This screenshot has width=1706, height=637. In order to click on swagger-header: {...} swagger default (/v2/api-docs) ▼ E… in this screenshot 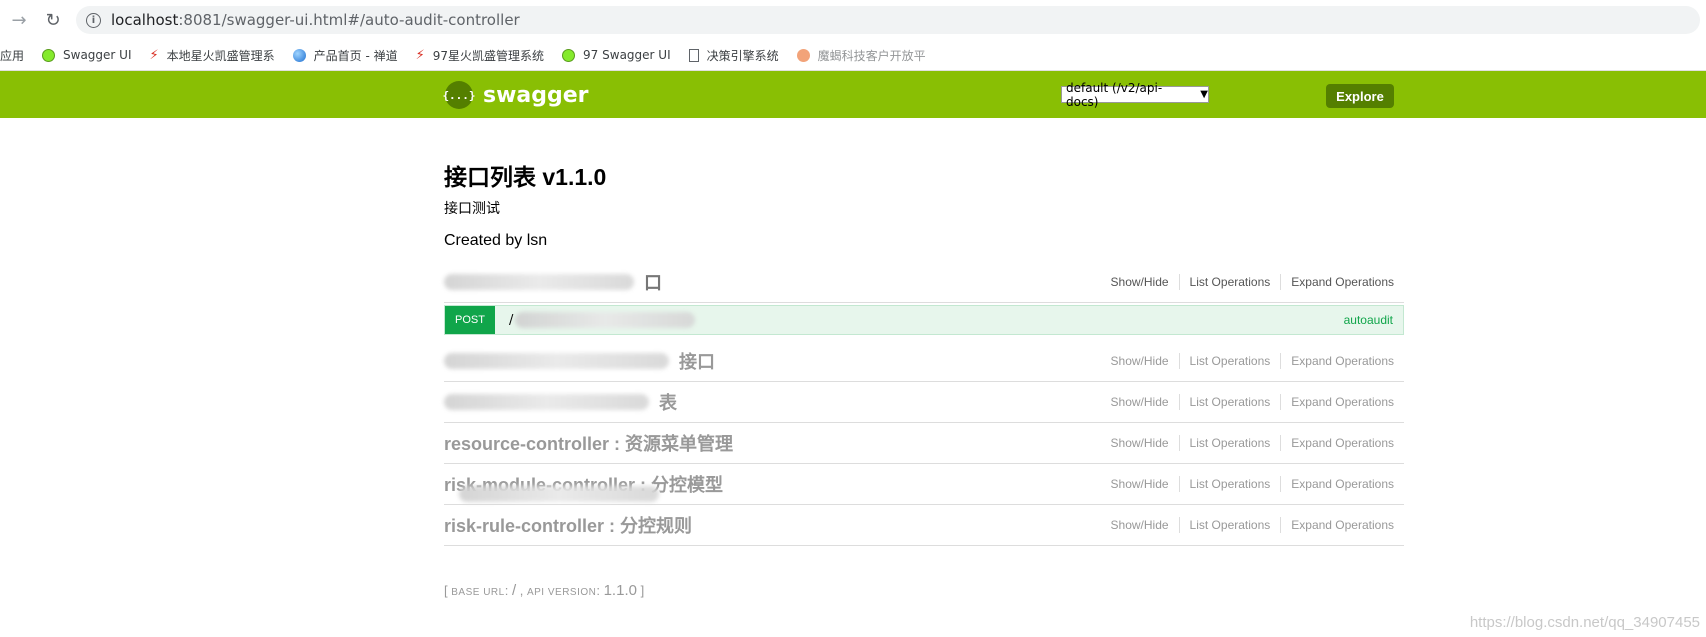, I will do `click(853, 94)`.